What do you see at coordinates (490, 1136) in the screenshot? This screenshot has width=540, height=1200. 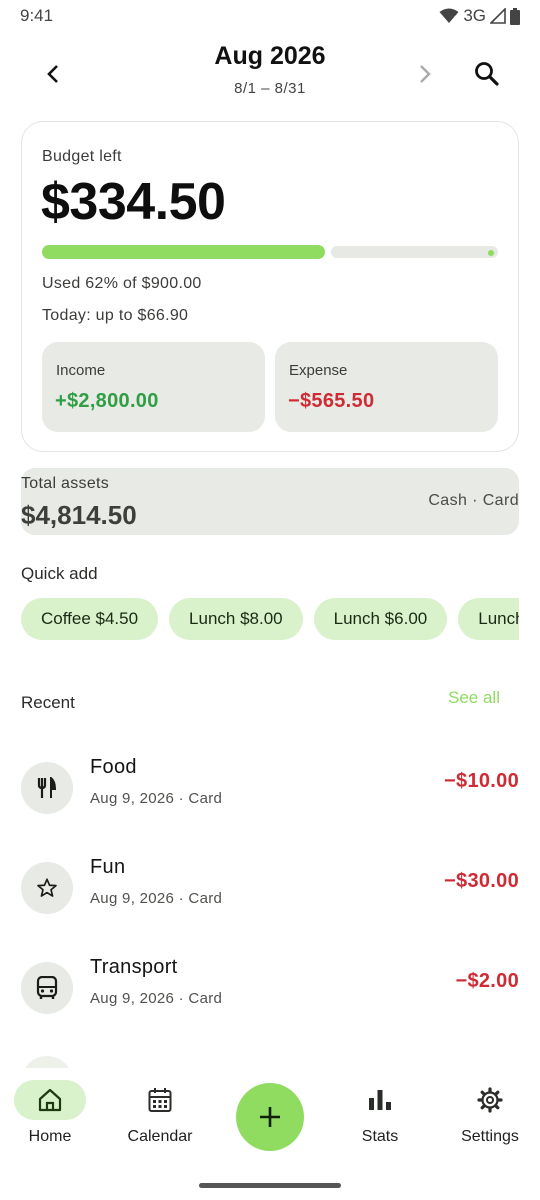 I see `nav-settings-label: Settings` at bounding box center [490, 1136].